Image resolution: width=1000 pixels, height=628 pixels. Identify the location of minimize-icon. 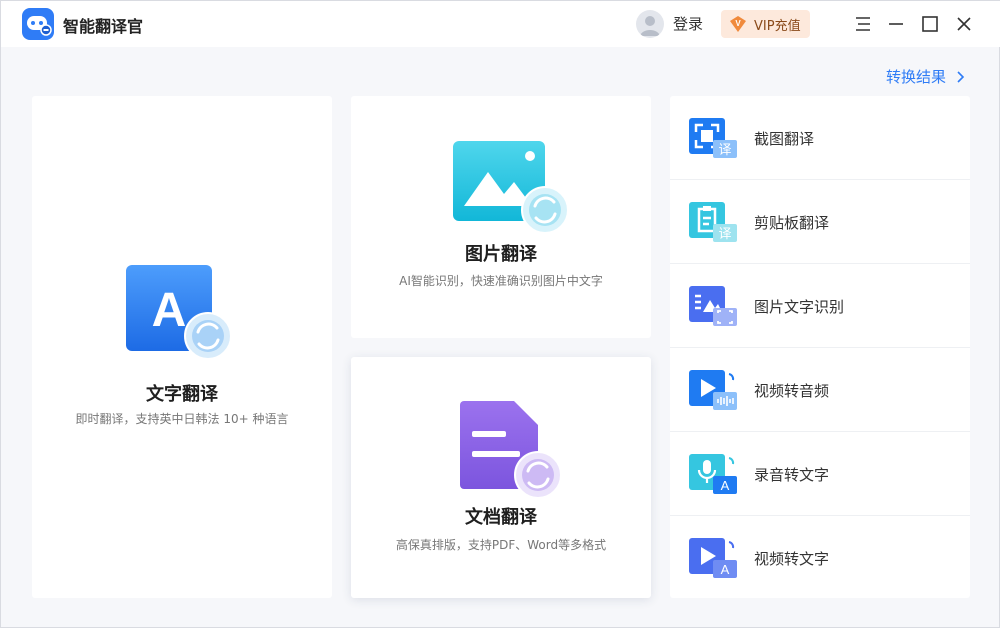
(896, 24).